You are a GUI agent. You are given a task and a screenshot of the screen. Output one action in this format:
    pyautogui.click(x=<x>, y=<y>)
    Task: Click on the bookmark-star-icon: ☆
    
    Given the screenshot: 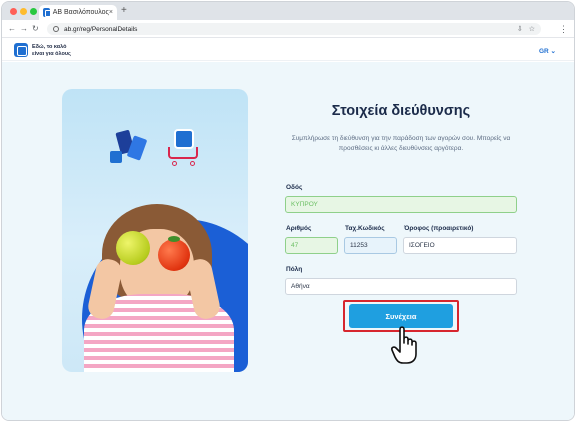 What is the action you would take?
    pyautogui.click(x=532, y=29)
    